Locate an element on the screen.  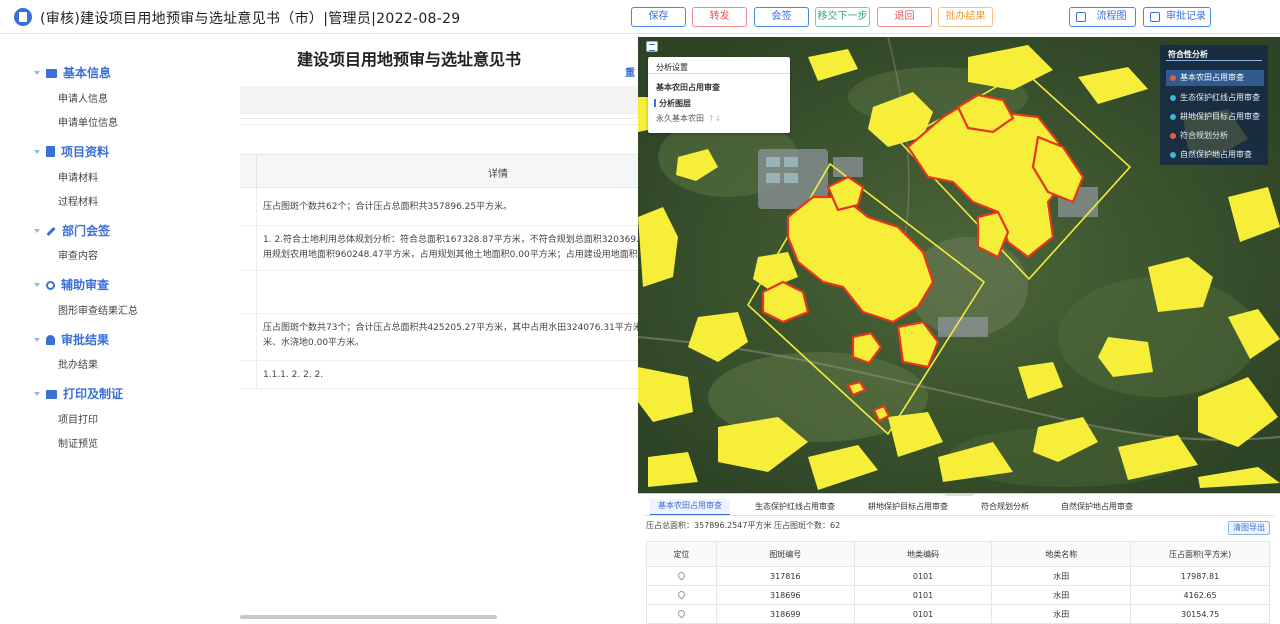
sidebar-section-basic-info: 基本信息 is located at coordinates (72, 73).